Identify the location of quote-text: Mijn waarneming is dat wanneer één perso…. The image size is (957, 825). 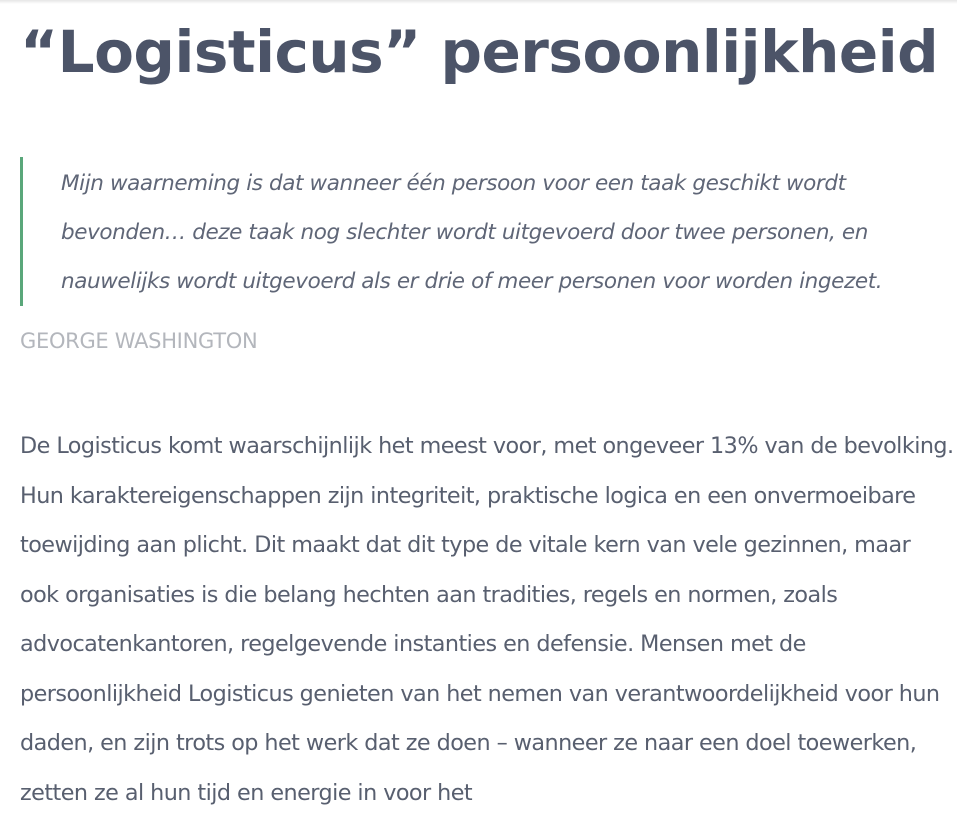
(472, 232).